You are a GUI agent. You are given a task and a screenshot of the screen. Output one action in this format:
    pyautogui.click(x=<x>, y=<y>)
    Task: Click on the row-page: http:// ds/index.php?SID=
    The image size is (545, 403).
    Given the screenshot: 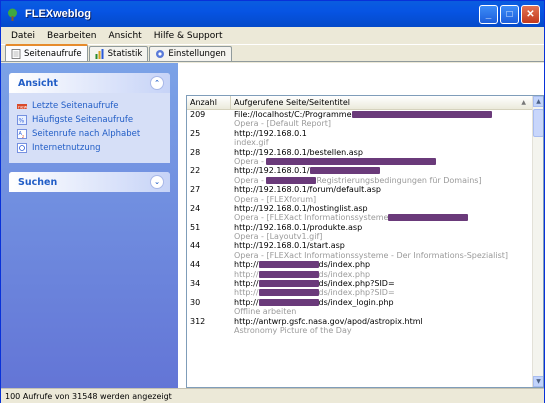 What is the action you would take?
    pyautogui.click(x=381, y=283)
    